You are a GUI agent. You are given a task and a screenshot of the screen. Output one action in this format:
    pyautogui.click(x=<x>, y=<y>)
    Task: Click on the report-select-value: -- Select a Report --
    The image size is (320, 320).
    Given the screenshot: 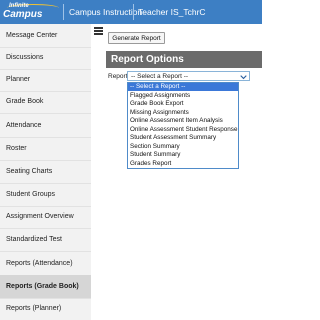 What is the action you would take?
    pyautogui.click(x=160, y=76)
    